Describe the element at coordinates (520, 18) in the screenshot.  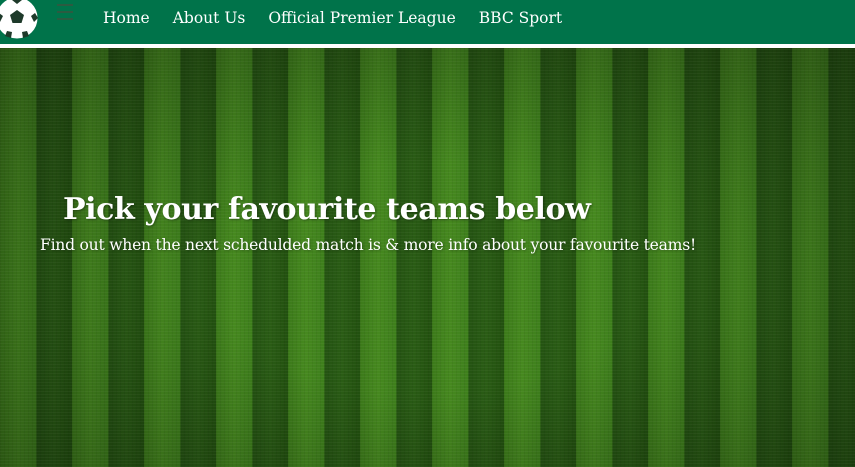
I see `nav-link-bbc-sport: BBC Sport` at that location.